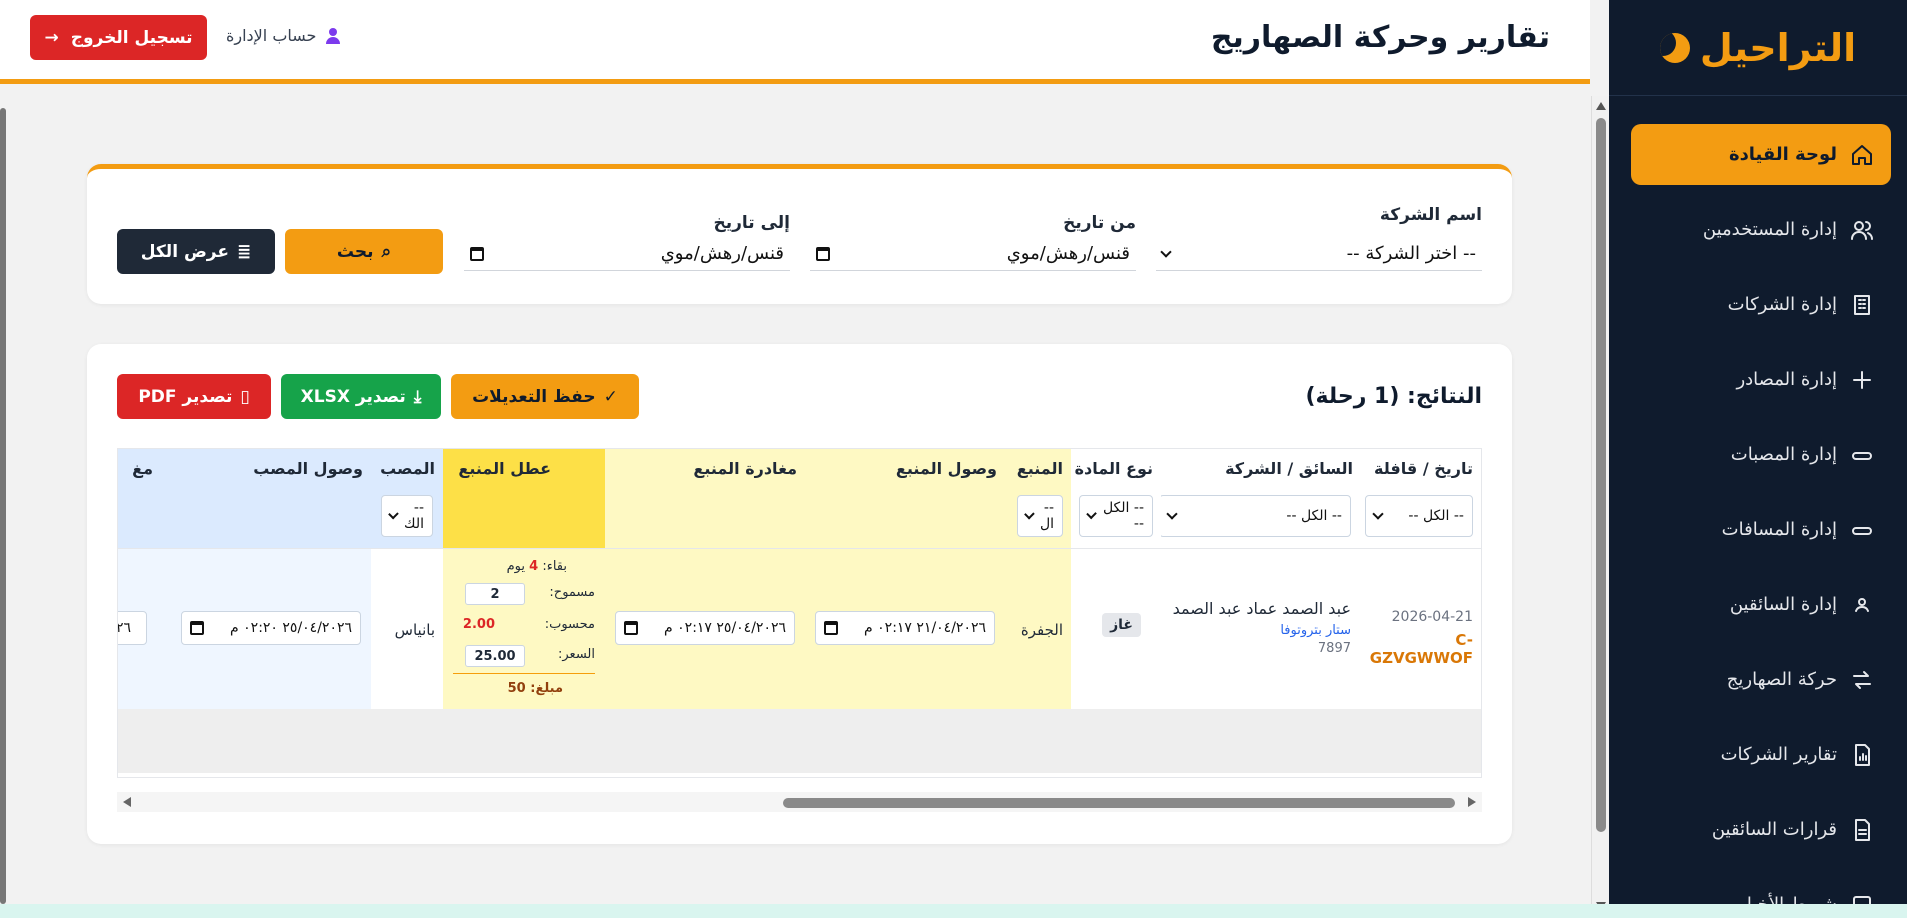 This screenshot has width=1907, height=918. I want to click on save-changes-button: ✓ حفظ التعديلات, so click(545, 396).